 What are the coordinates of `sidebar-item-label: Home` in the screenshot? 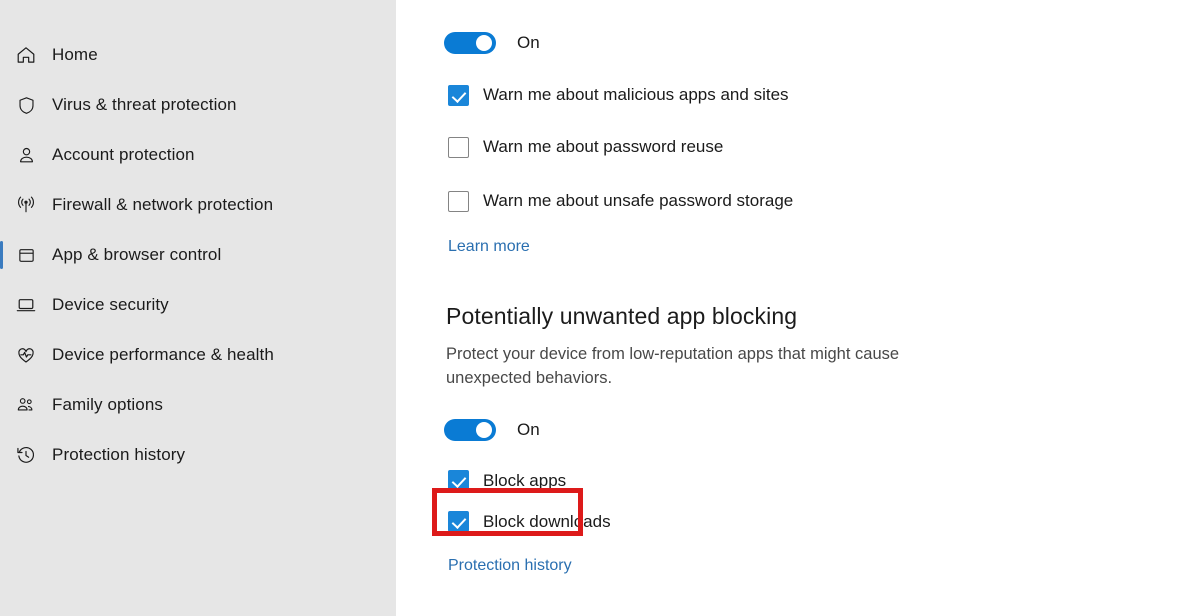 It's located at (75, 54).